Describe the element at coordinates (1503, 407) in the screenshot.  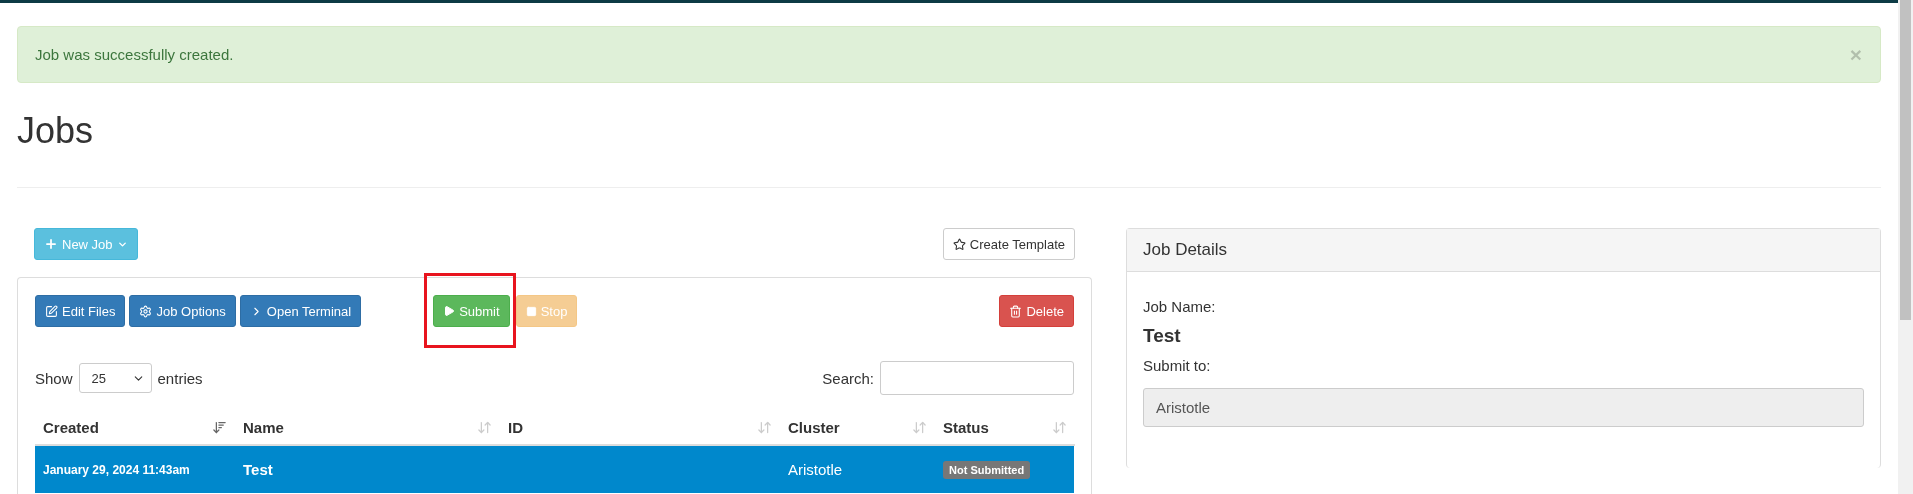
I see `submit-to-field: Aristotle` at that location.